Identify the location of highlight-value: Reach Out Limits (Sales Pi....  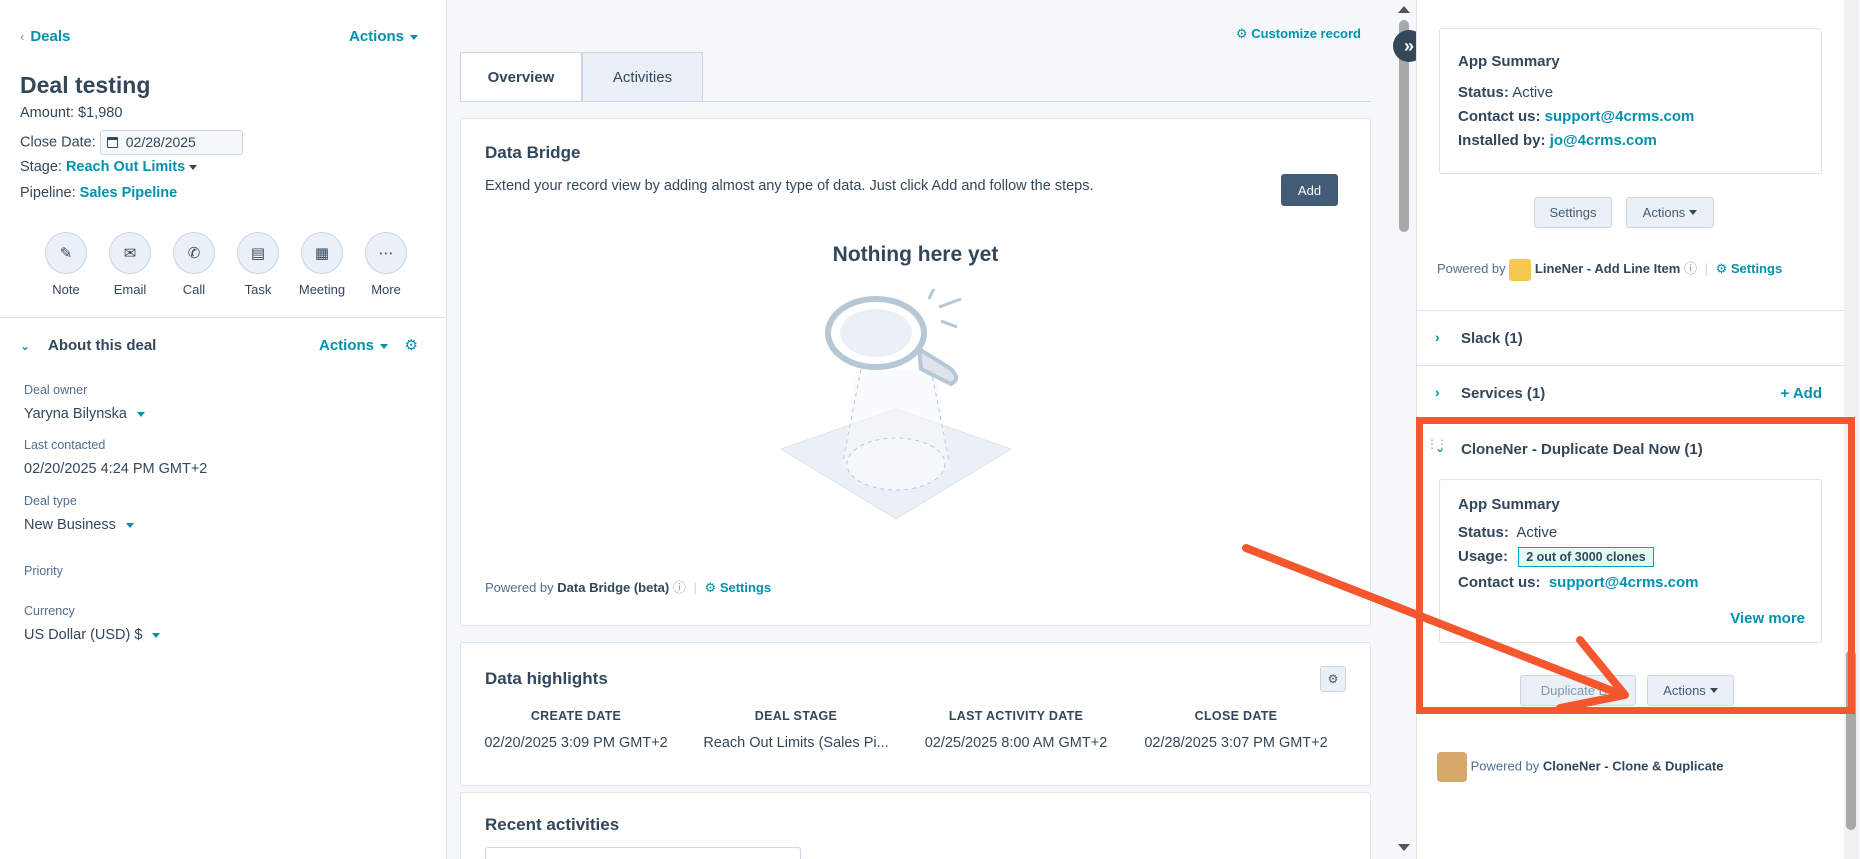
(796, 743).